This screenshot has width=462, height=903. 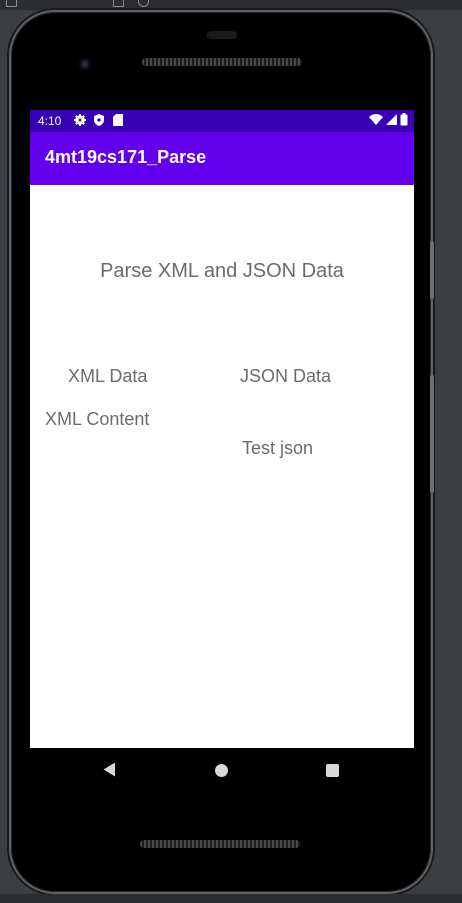 What do you see at coordinates (97, 419) in the screenshot?
I see `xml-content-text: XML Content` at bounding box center [97, 419].